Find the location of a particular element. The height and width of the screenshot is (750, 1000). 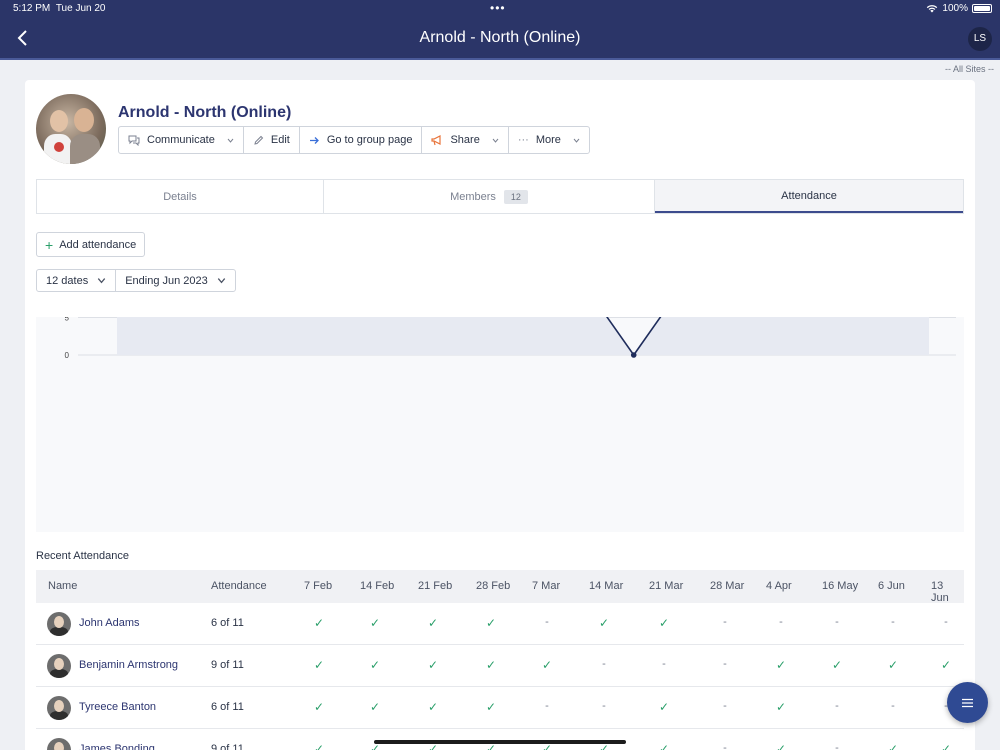

communicate-button: Communicate is located at coordinates (181, 140).